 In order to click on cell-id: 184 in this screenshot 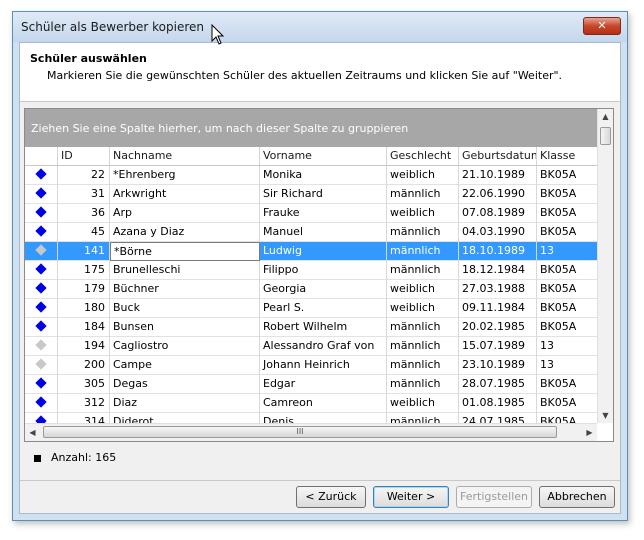, I will do `click(84, 327)`.